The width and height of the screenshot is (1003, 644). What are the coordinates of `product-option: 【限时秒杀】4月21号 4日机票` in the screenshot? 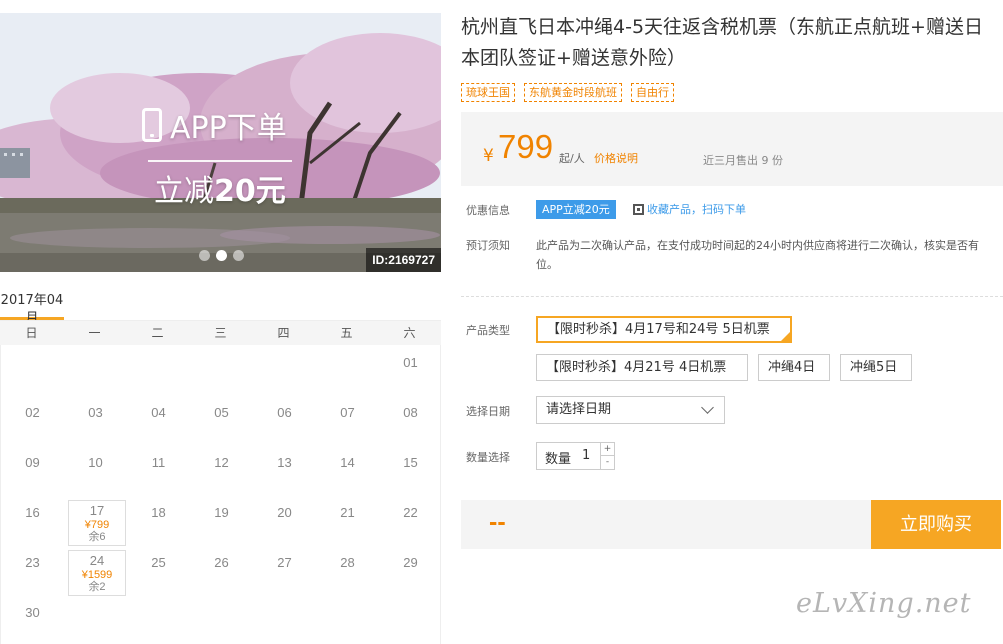 It's located at (642, 367).